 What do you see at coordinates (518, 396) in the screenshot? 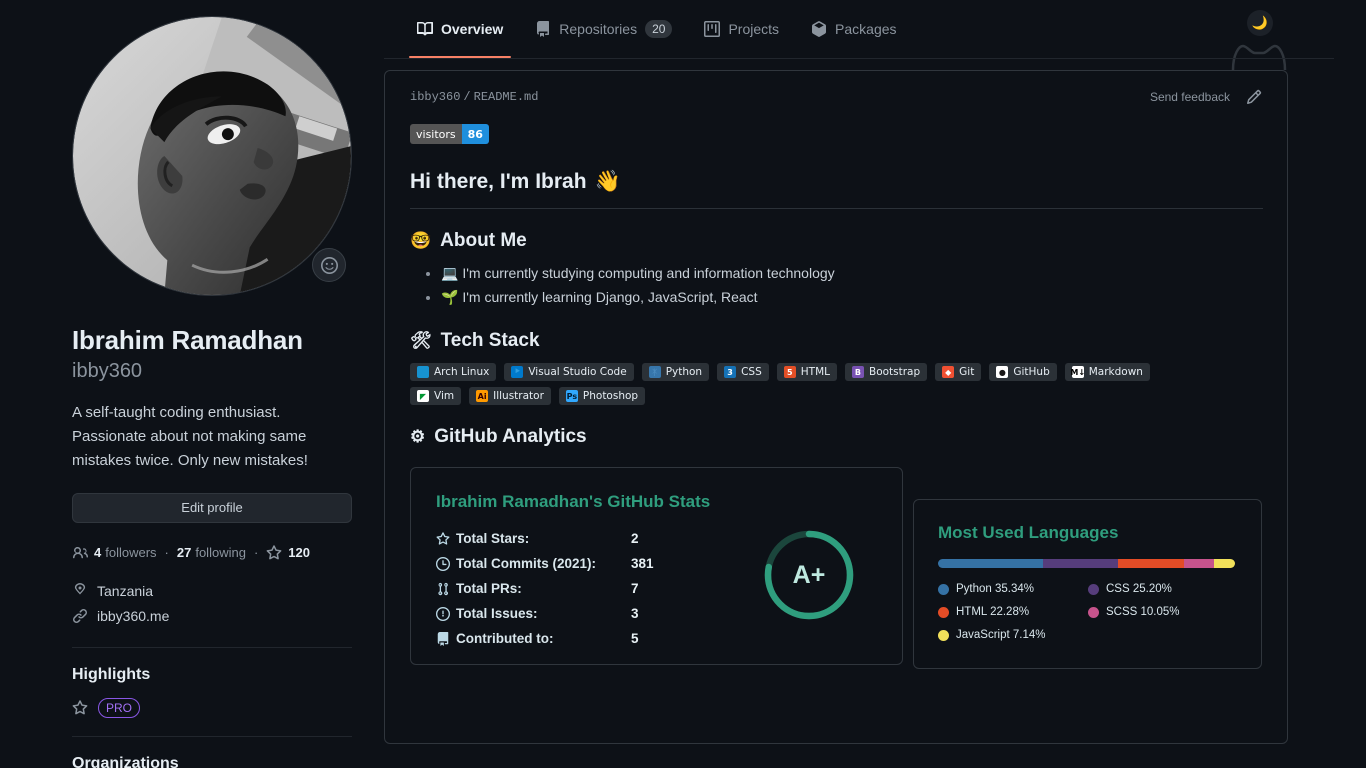
I see `tech-badge-label: Illustrator` at bounding box center [518, 396].